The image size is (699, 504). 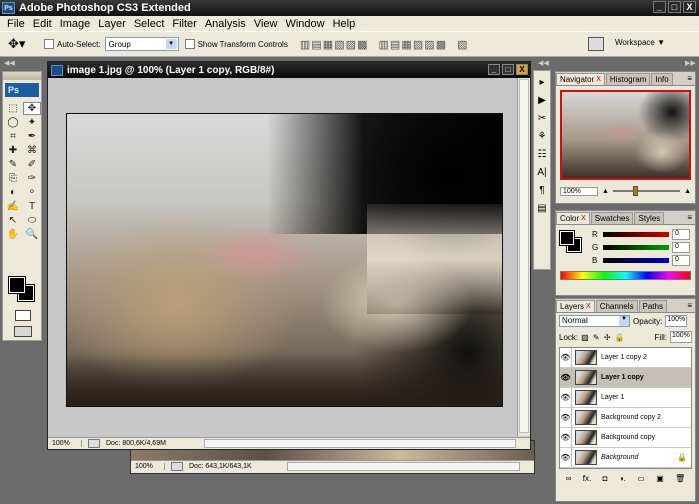 I want to click on layer-row: 👁 Background copy, so click(x=625, y=437).